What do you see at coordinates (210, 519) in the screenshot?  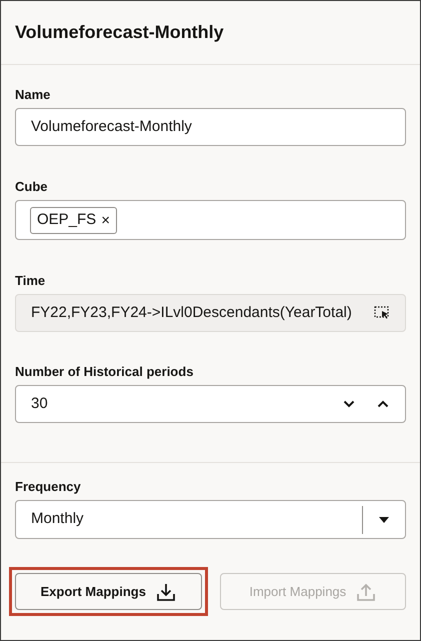 I see `frequency-select: Monthly` at bounding box center [210, 519].